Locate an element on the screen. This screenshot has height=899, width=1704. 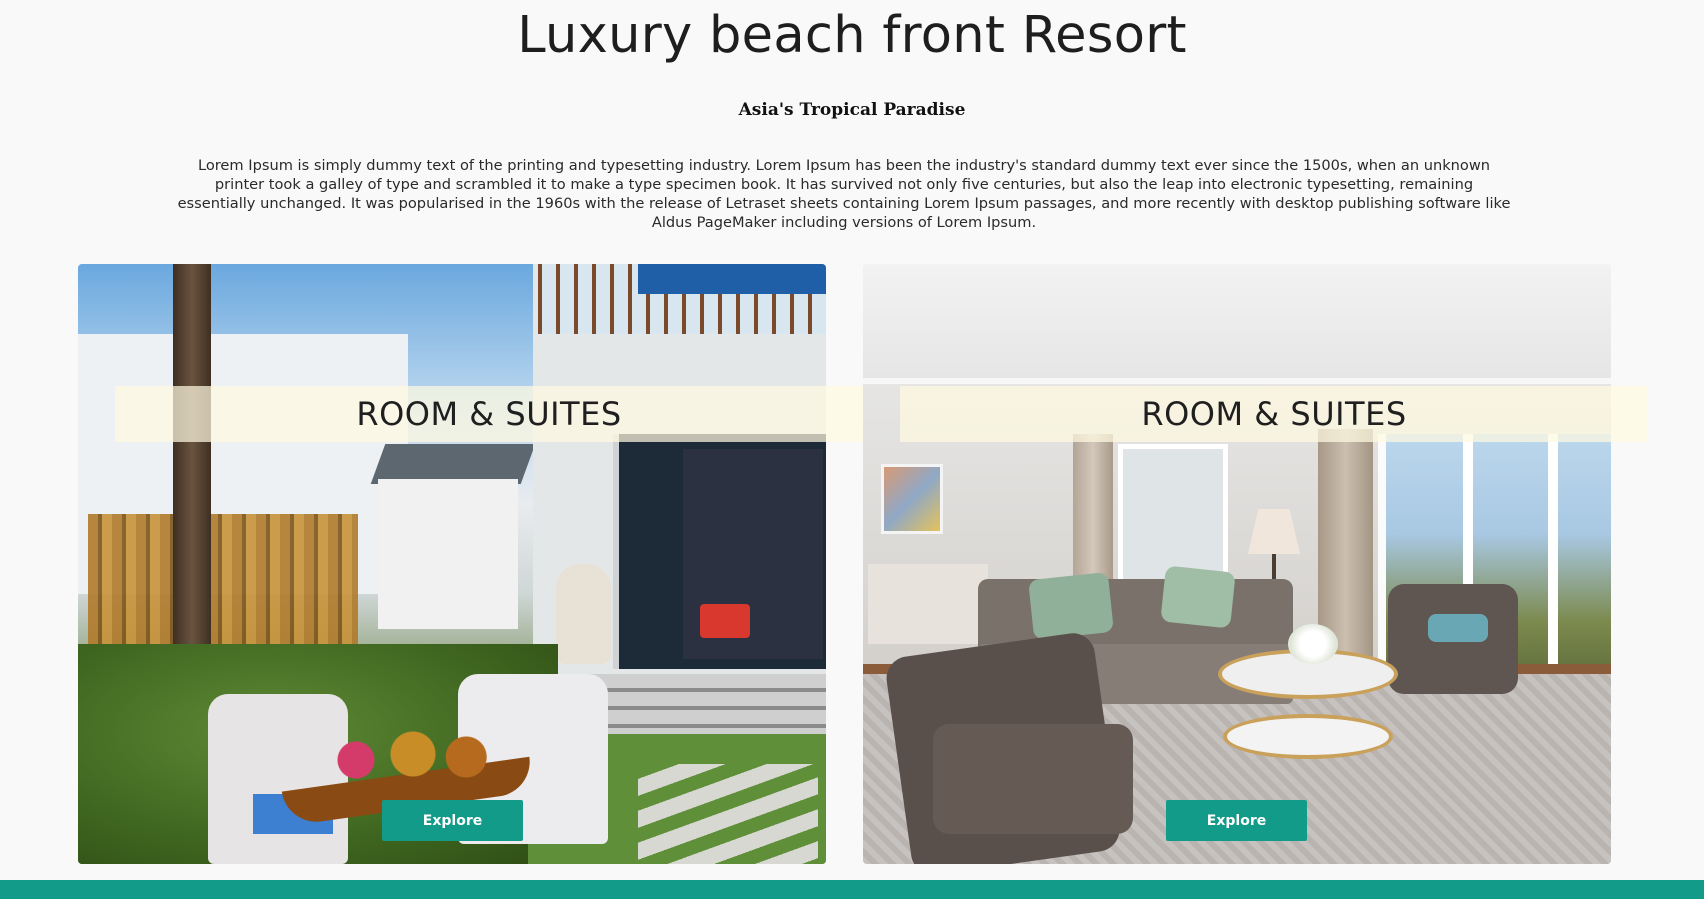
footer-bar is located at coordinates (852, 889).